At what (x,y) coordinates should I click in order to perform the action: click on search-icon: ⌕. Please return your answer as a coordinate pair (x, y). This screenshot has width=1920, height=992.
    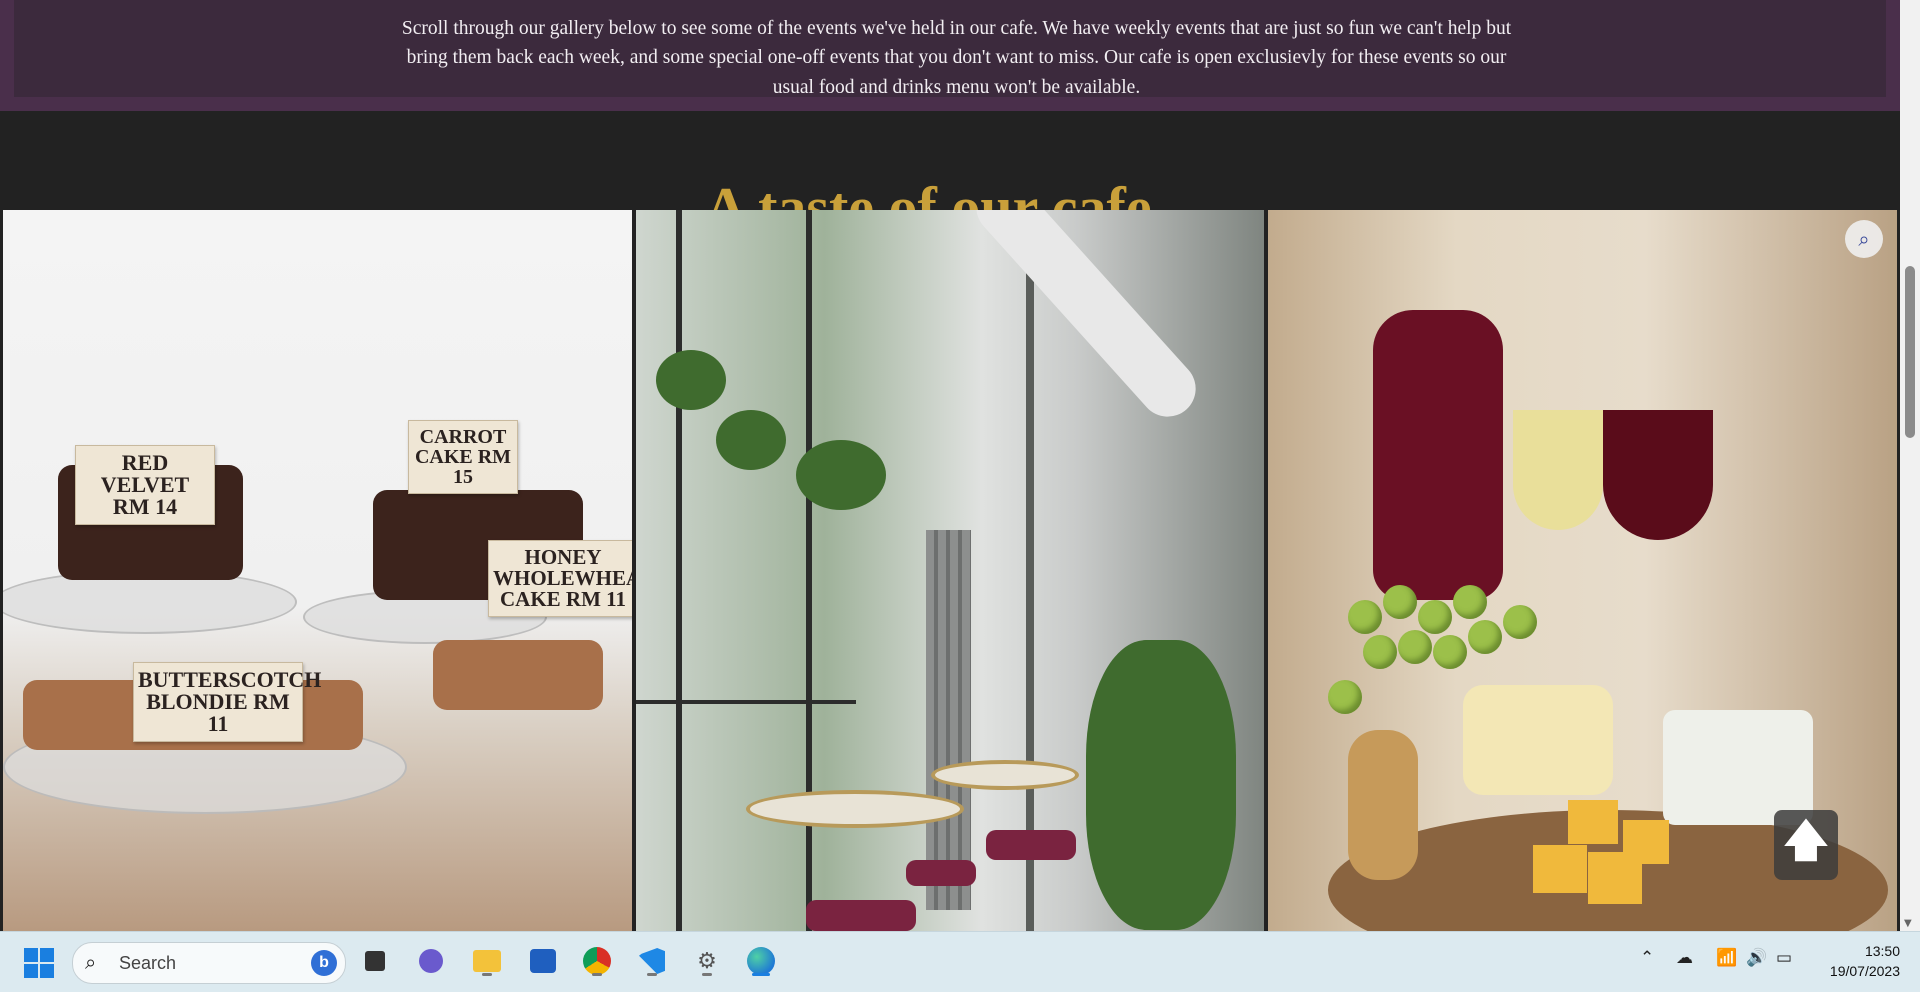
    Looking at the image, I should click on (91, 962).